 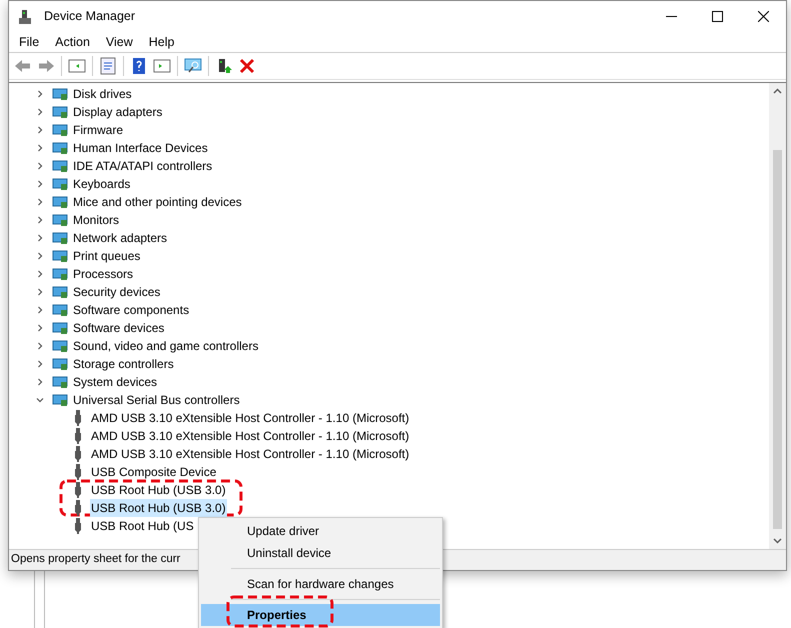 I want to click on scrollbar, so click(x=777, y=316).